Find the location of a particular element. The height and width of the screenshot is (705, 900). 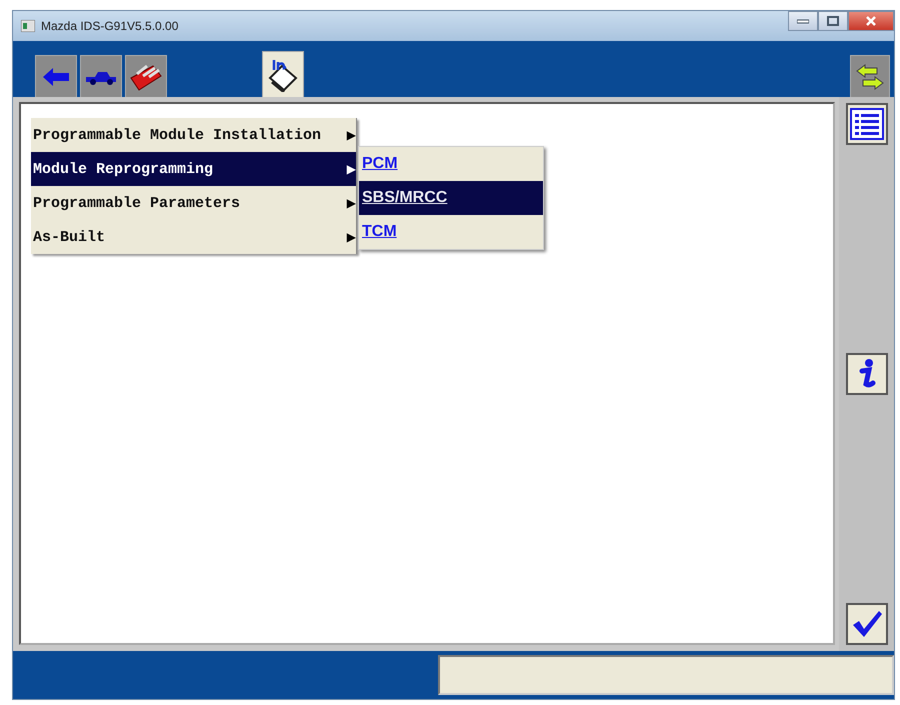

menu-item: Programmable Module Installation ▶ is located at coordinates (193, 135).